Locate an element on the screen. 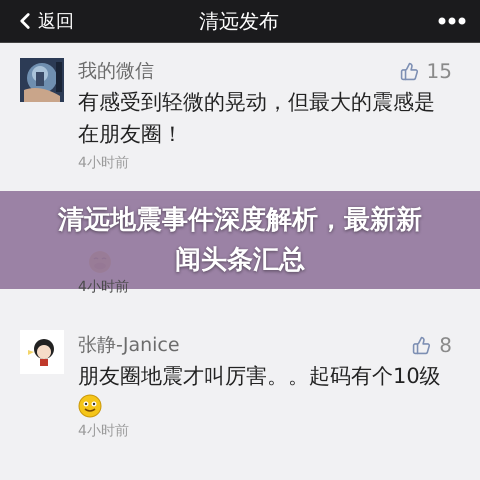 Image resolution: width=480 pixels, height=480 pixels. more-icon is located at coordinates (452, 21).